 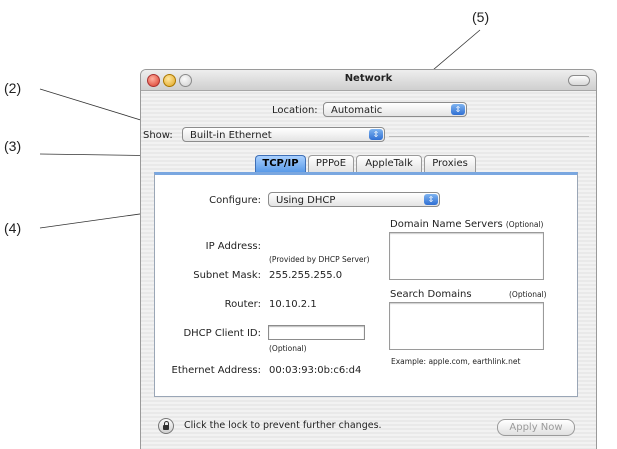 I want to click on dns-optional: (Optional), so click(x=524, y=224).